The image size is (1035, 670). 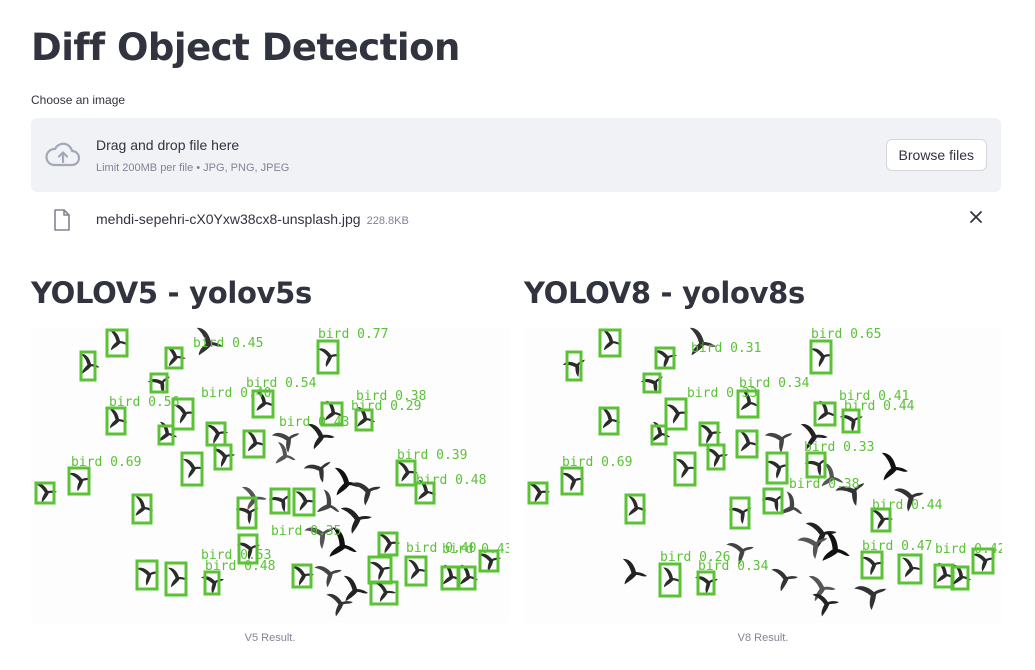 I want to click on close-icon, so click(x=976, y=217).